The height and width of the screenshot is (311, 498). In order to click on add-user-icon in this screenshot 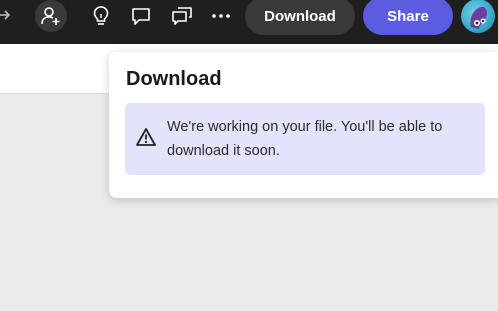, I will do `click(51, 16)`.